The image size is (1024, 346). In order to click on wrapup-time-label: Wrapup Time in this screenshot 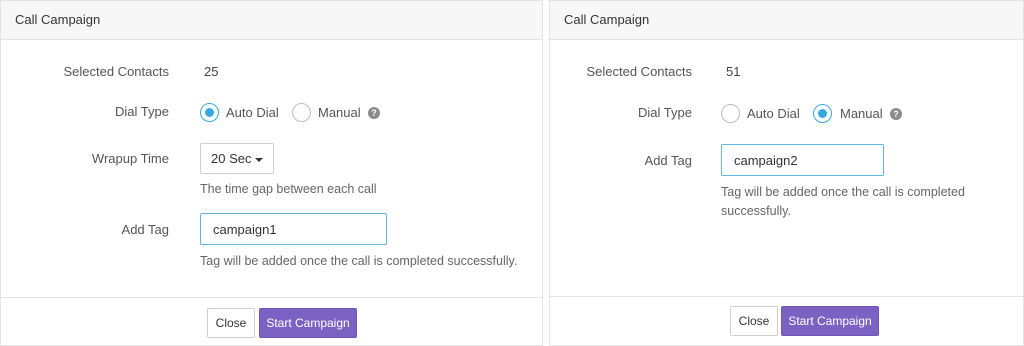, I will do `click(130, 158)`.